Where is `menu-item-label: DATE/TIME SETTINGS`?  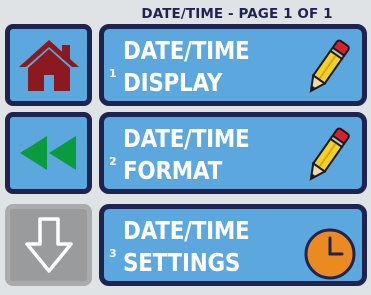
menu-item-label: DATE/TIME SETTINGS is located at coordinates (186, 246).